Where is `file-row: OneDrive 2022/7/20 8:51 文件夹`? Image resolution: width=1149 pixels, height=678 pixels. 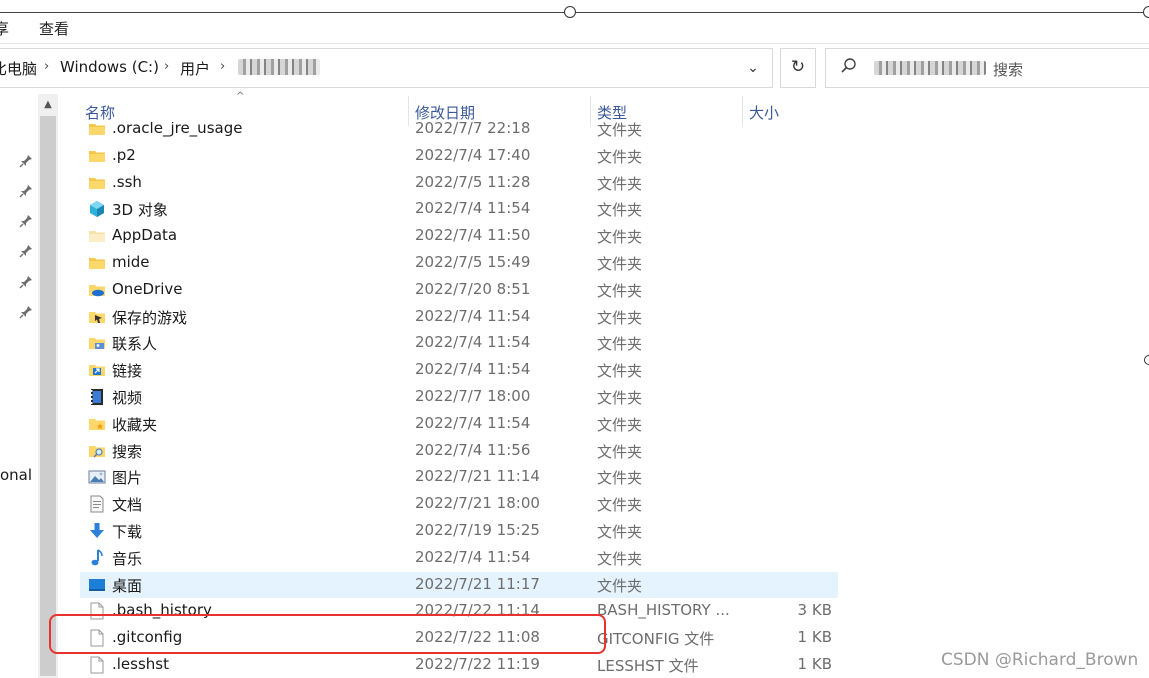
file-row: OneDrive 2022/7/20 8:51 文件夹 is located at coordinates (459, 290).